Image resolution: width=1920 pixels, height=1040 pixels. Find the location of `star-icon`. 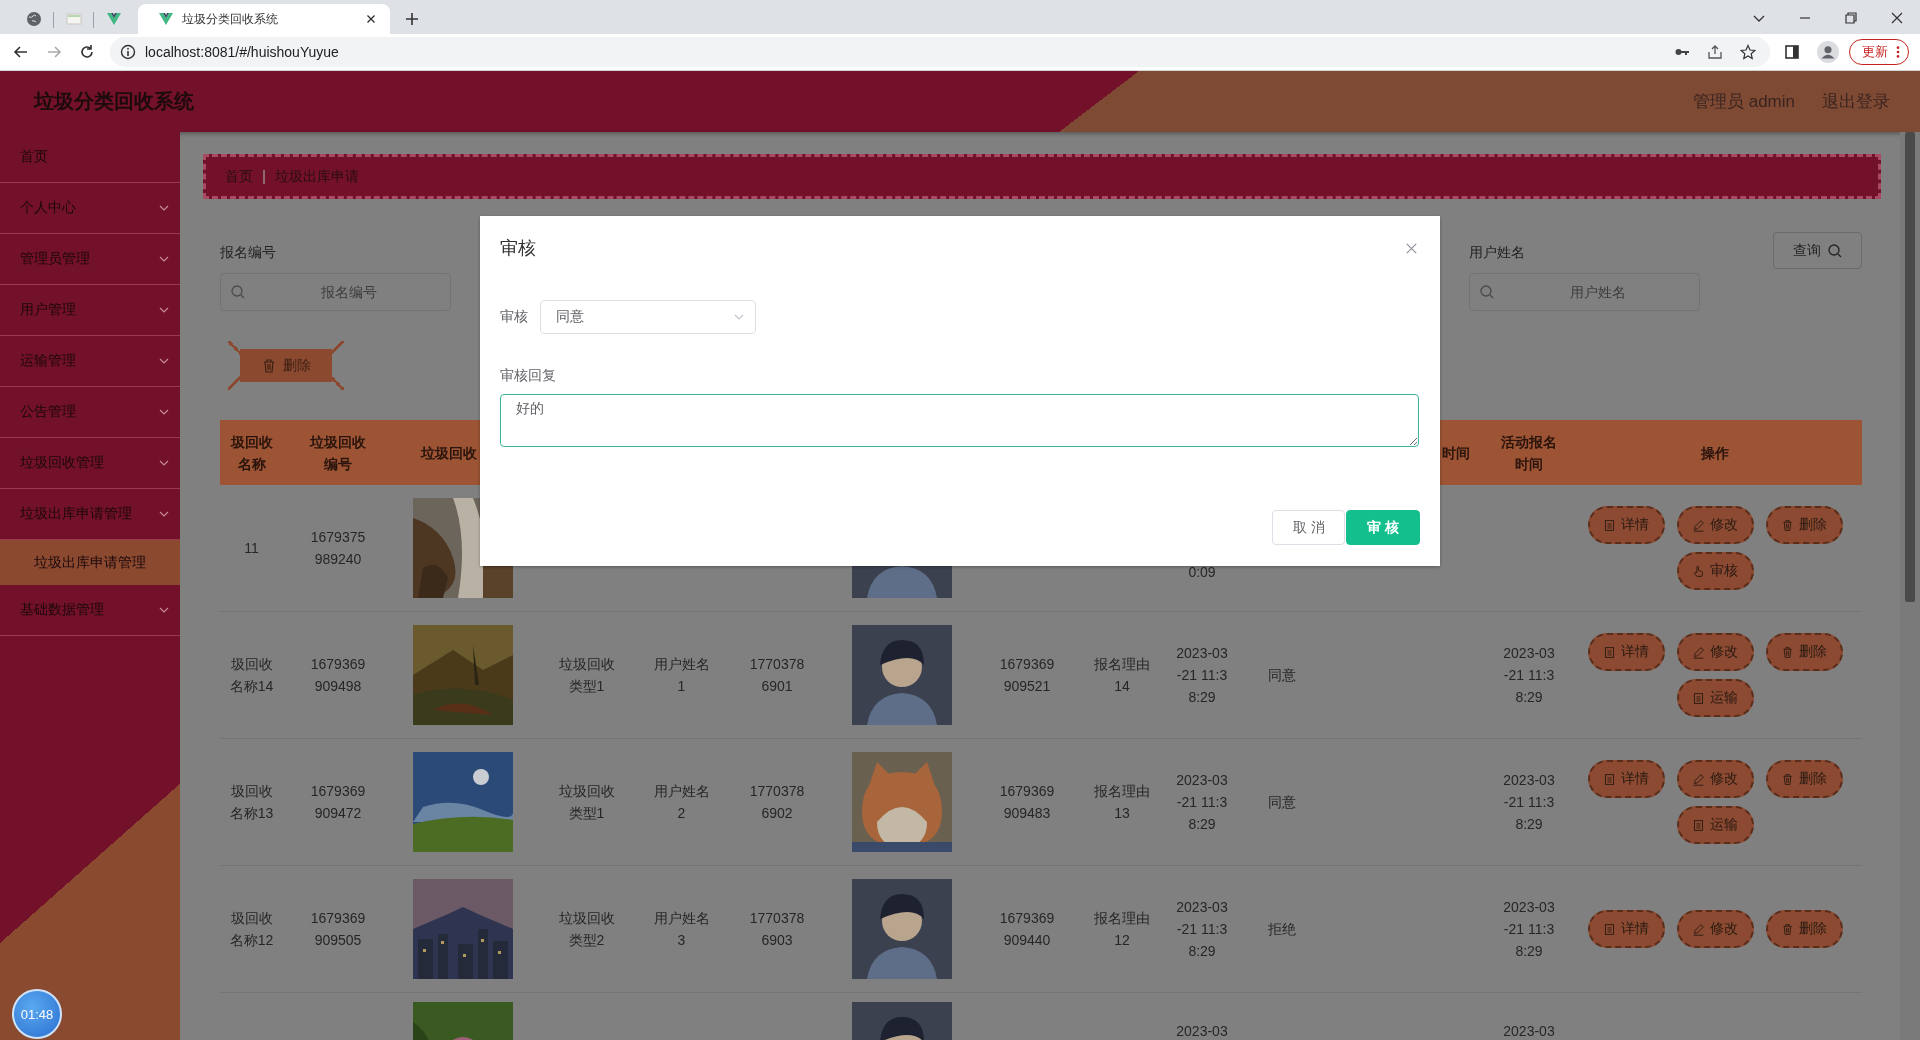

star-icon is located at coordinates (1748, 52).